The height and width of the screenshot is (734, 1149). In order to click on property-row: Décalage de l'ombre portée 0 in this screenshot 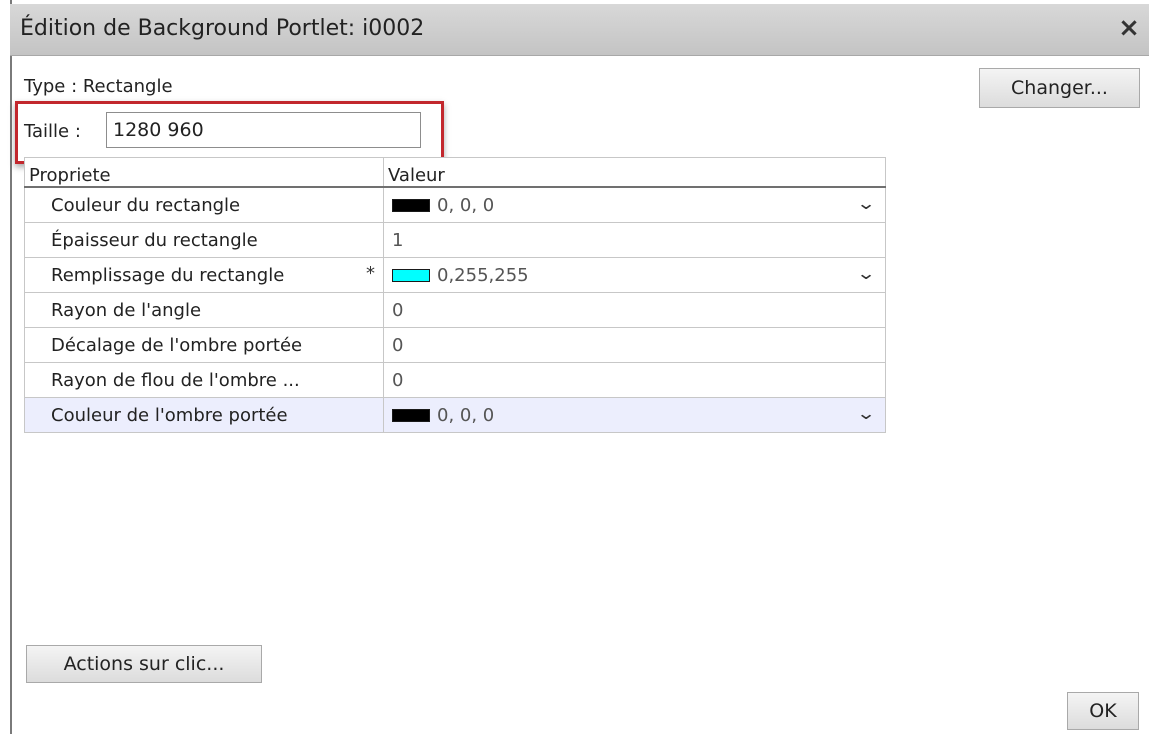, I will do `click(455, 345)`.